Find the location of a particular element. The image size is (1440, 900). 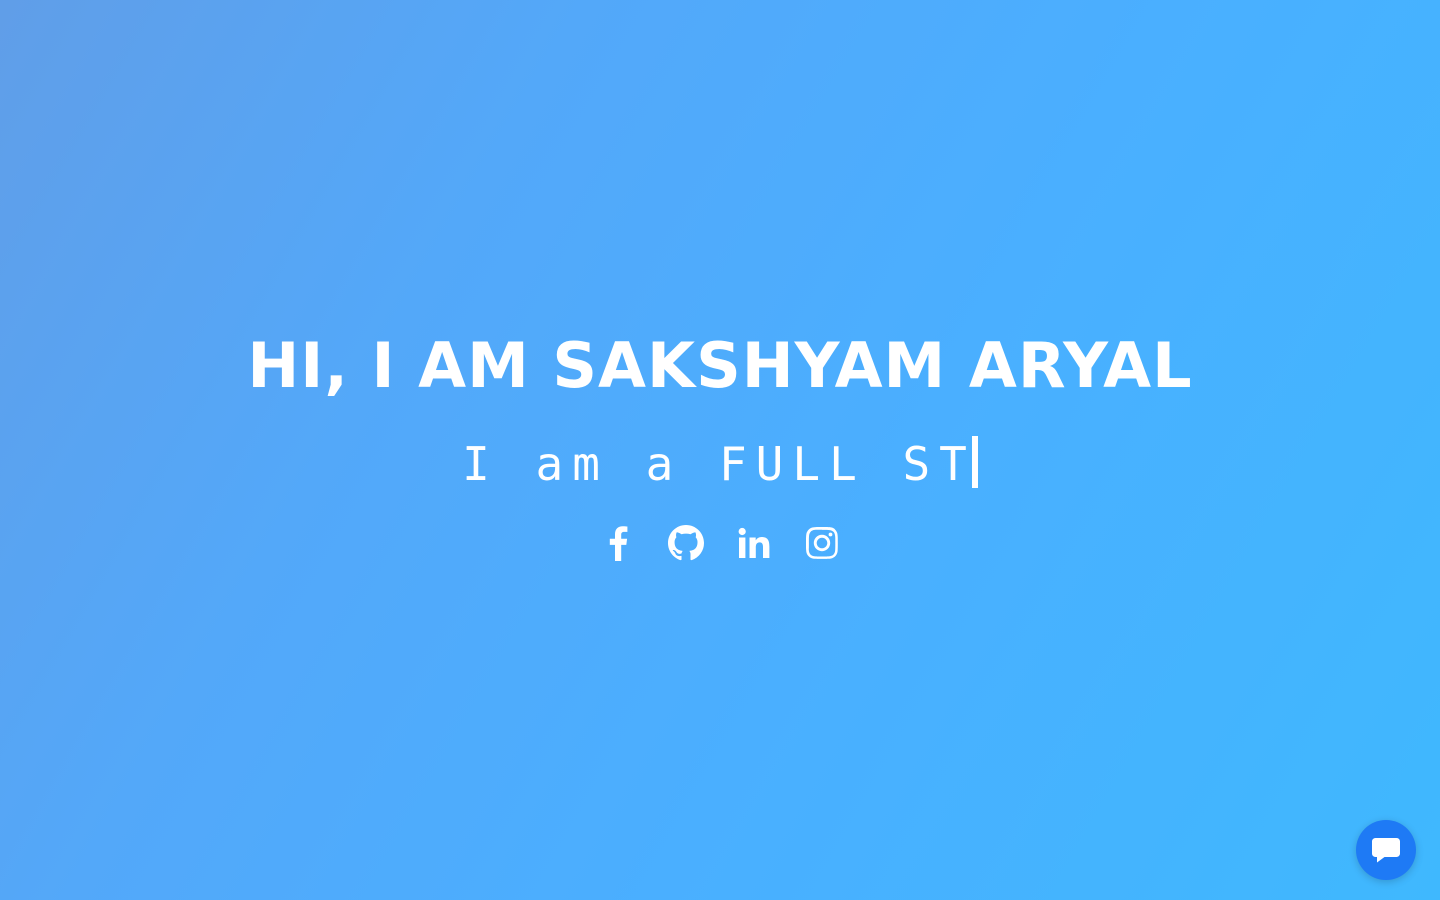

github-icon is located at coordinates (686, 543).